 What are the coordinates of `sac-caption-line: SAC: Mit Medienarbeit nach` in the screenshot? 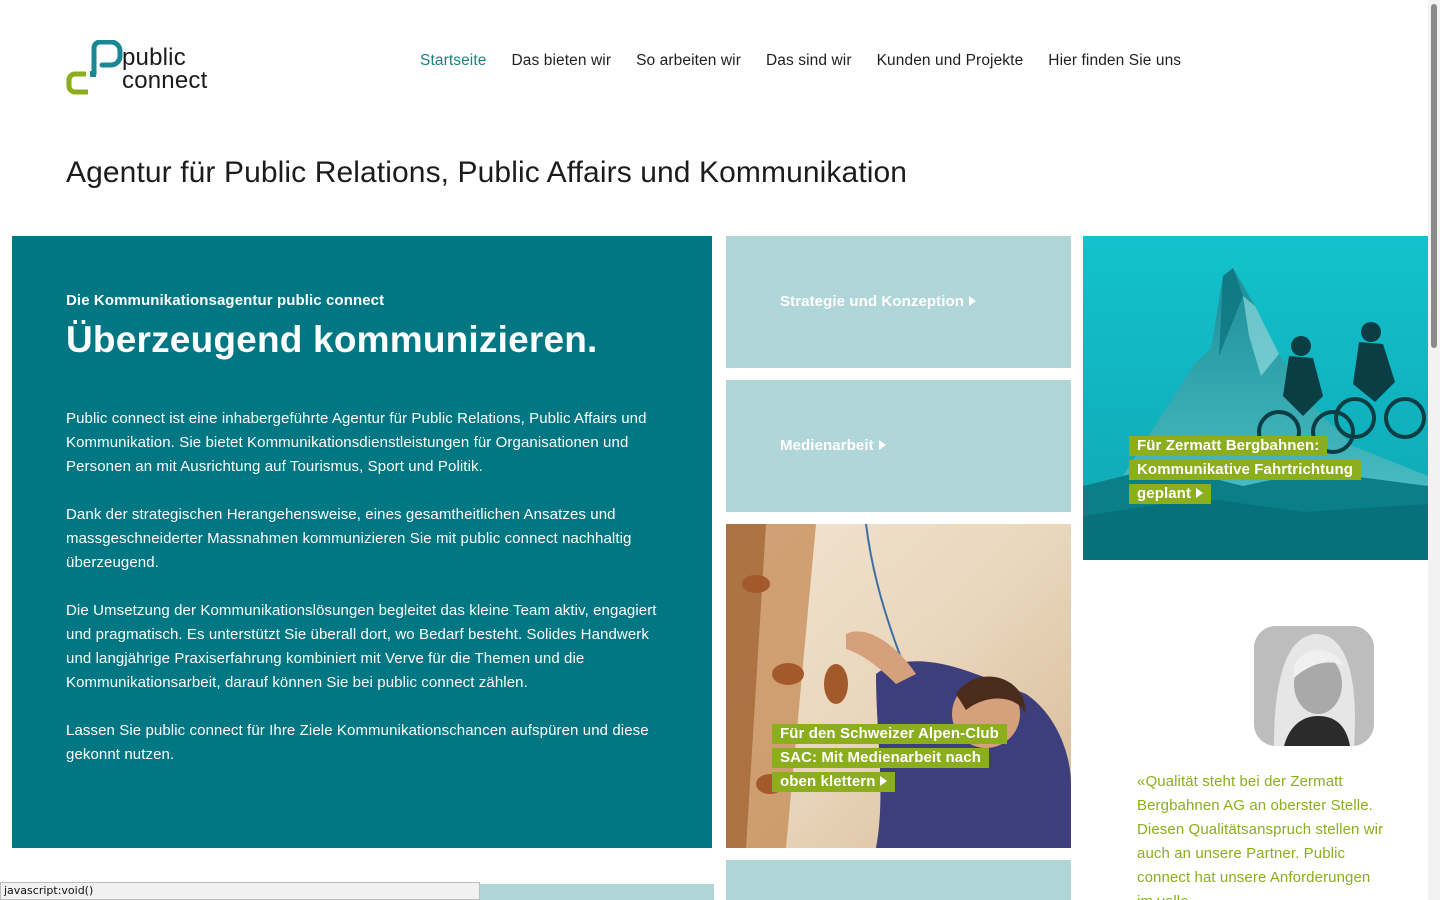 It's located at (880, 758).